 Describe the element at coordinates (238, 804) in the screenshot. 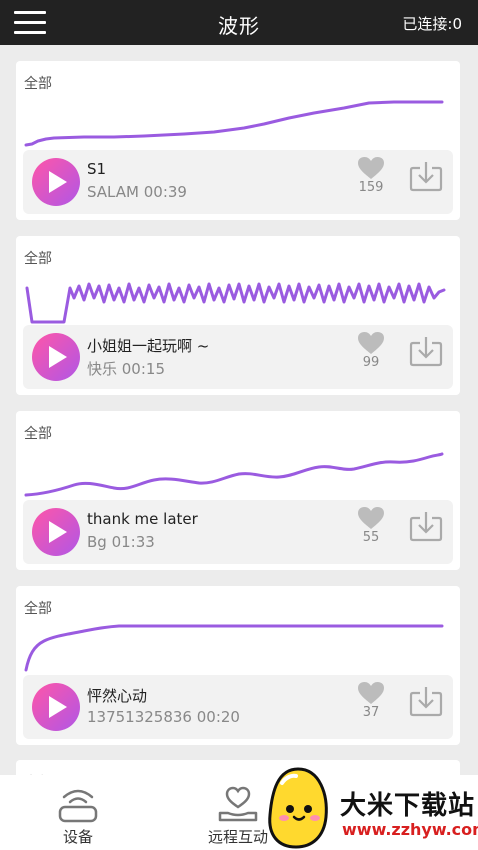

I see `heart-hand-icon` at that location.